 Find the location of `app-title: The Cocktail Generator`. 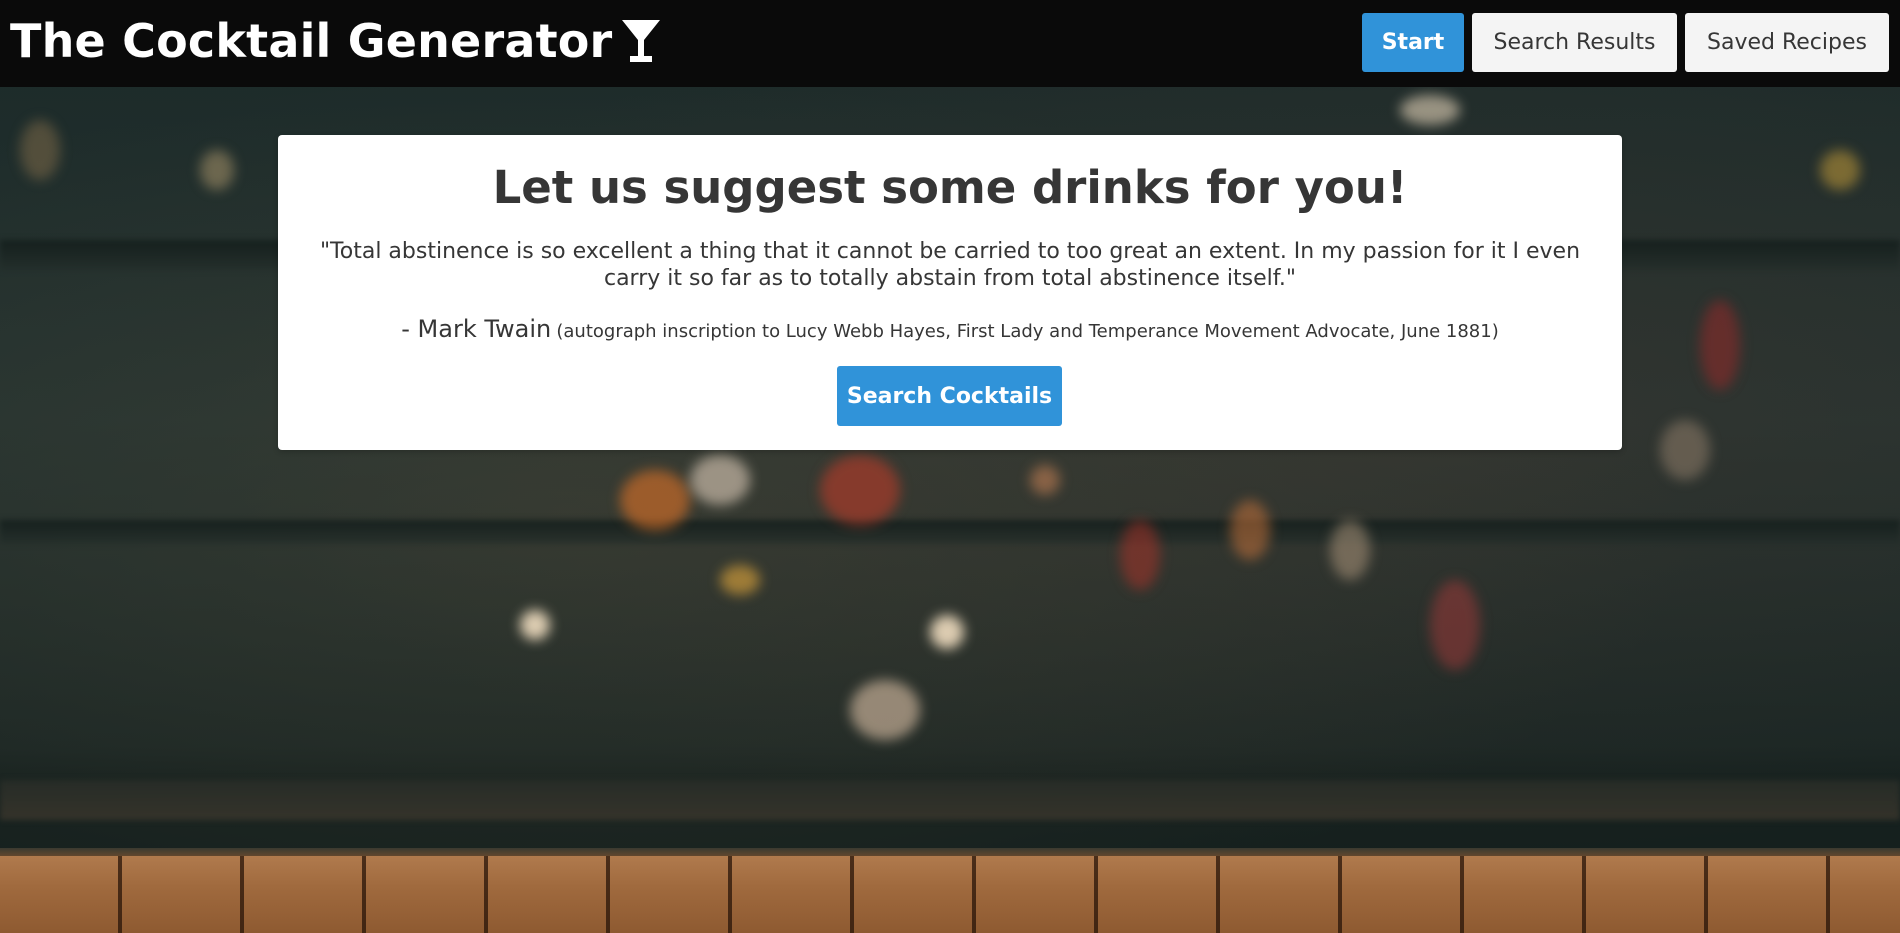

app-title: The Cocktail Generator is located at coordinates (311, 41).